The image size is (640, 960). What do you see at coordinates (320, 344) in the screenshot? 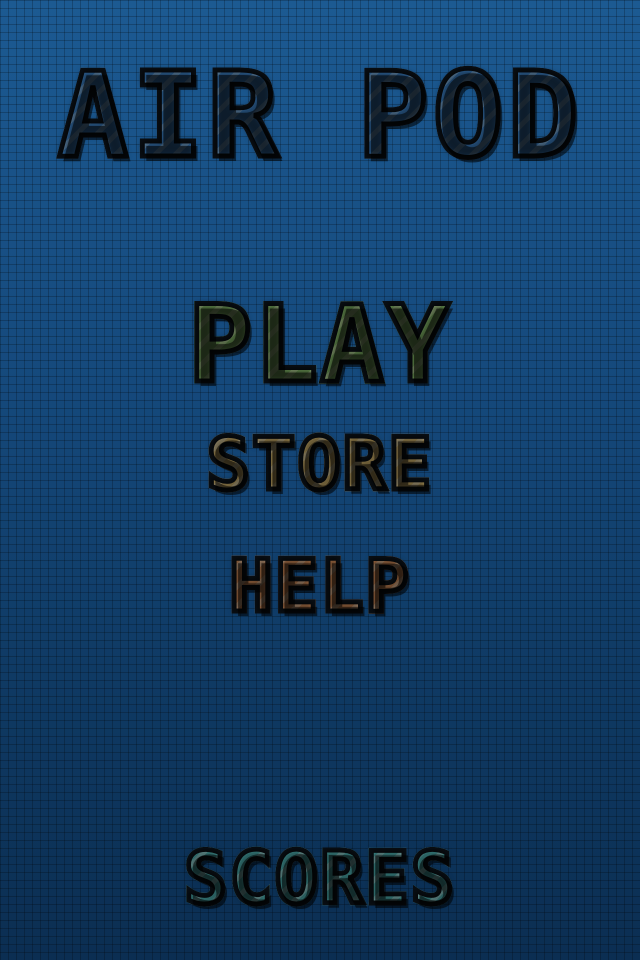
I see `play-button: PLAY` at bounding box center [320, 344].